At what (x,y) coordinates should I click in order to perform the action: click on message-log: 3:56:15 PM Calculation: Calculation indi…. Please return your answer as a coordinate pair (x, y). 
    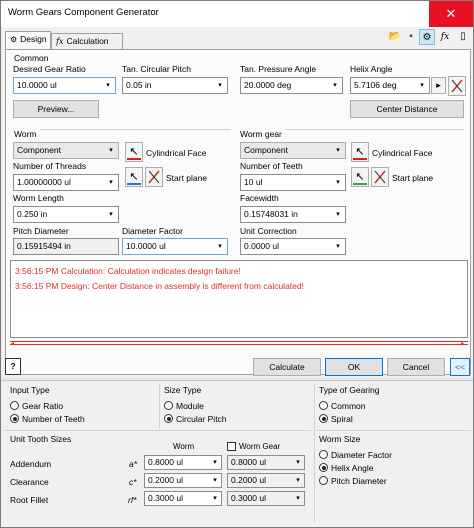
    Looking at the image, I should click on (239, 299).